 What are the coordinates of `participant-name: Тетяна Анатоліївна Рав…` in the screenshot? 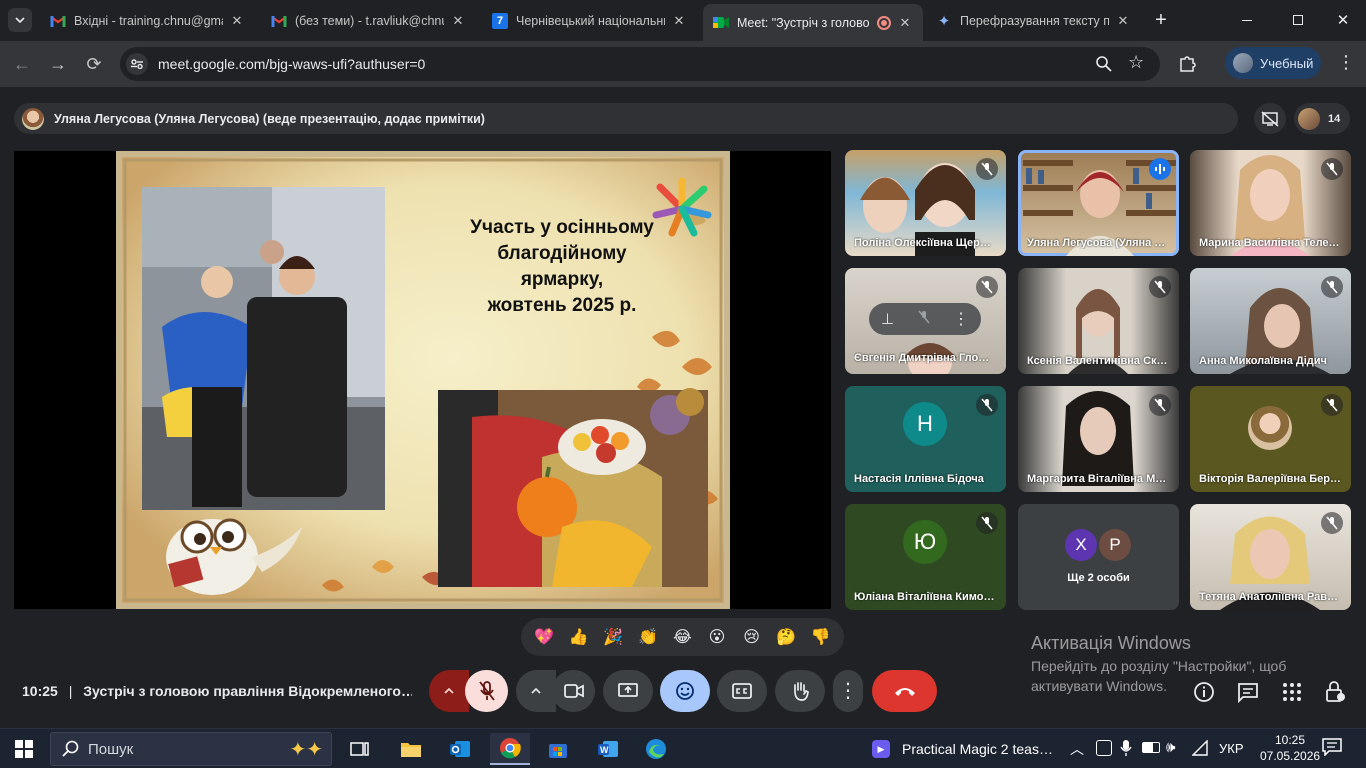 It's located at (1268, 597).